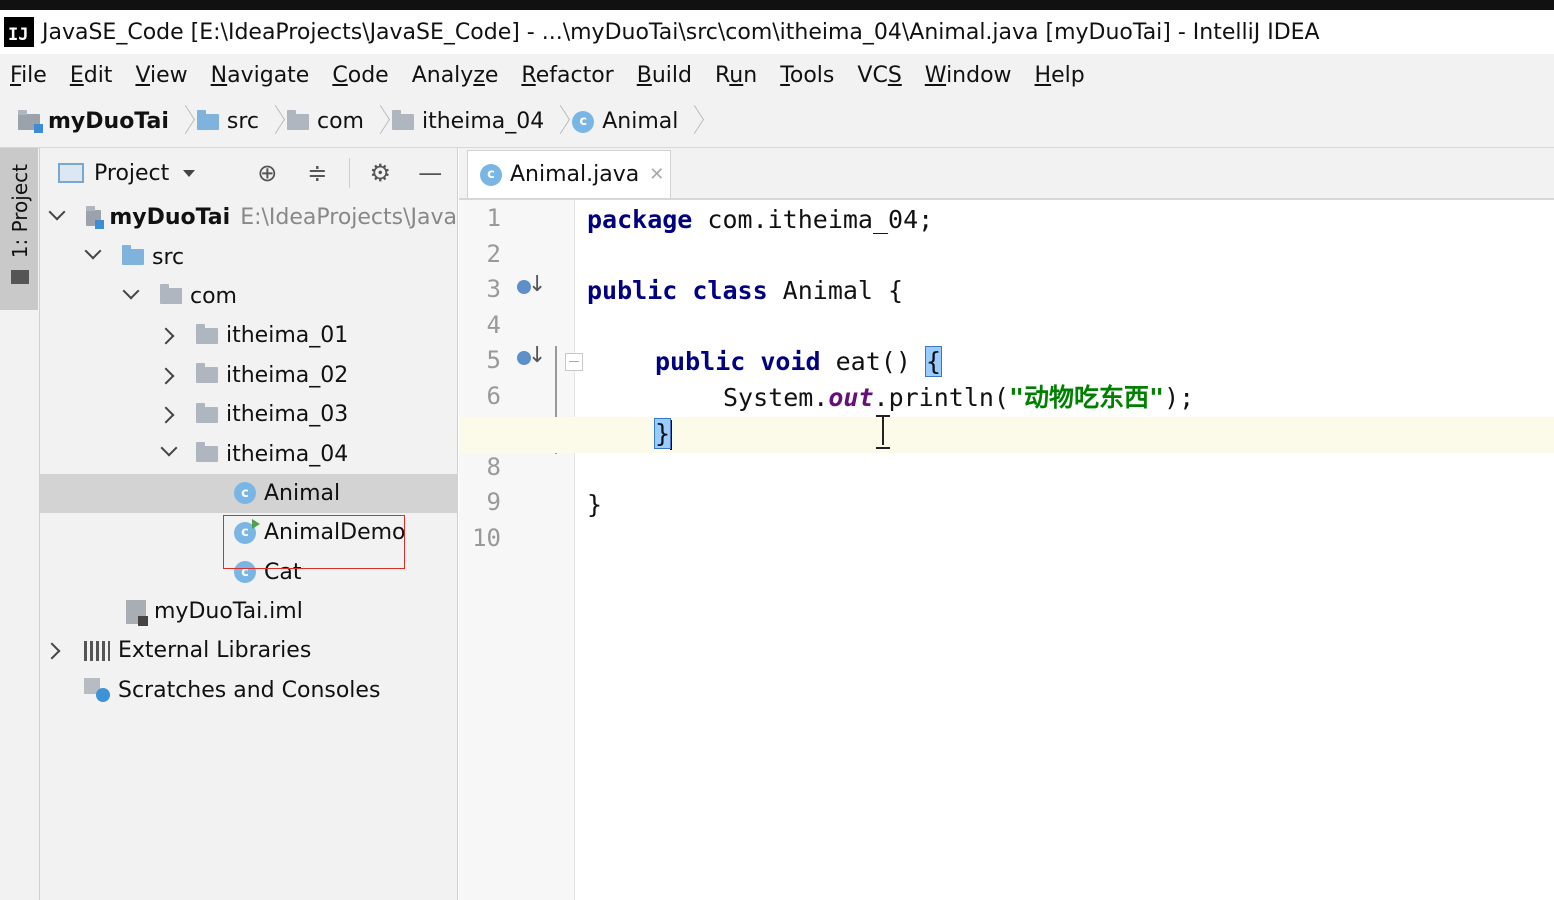 The height and width of the screenshot is (900, 1554). What do you see at coordinates (228, 612) in the screenshot?
I see `tree-item-label: myDuoTai.iml` at bounding box center [228, 612].